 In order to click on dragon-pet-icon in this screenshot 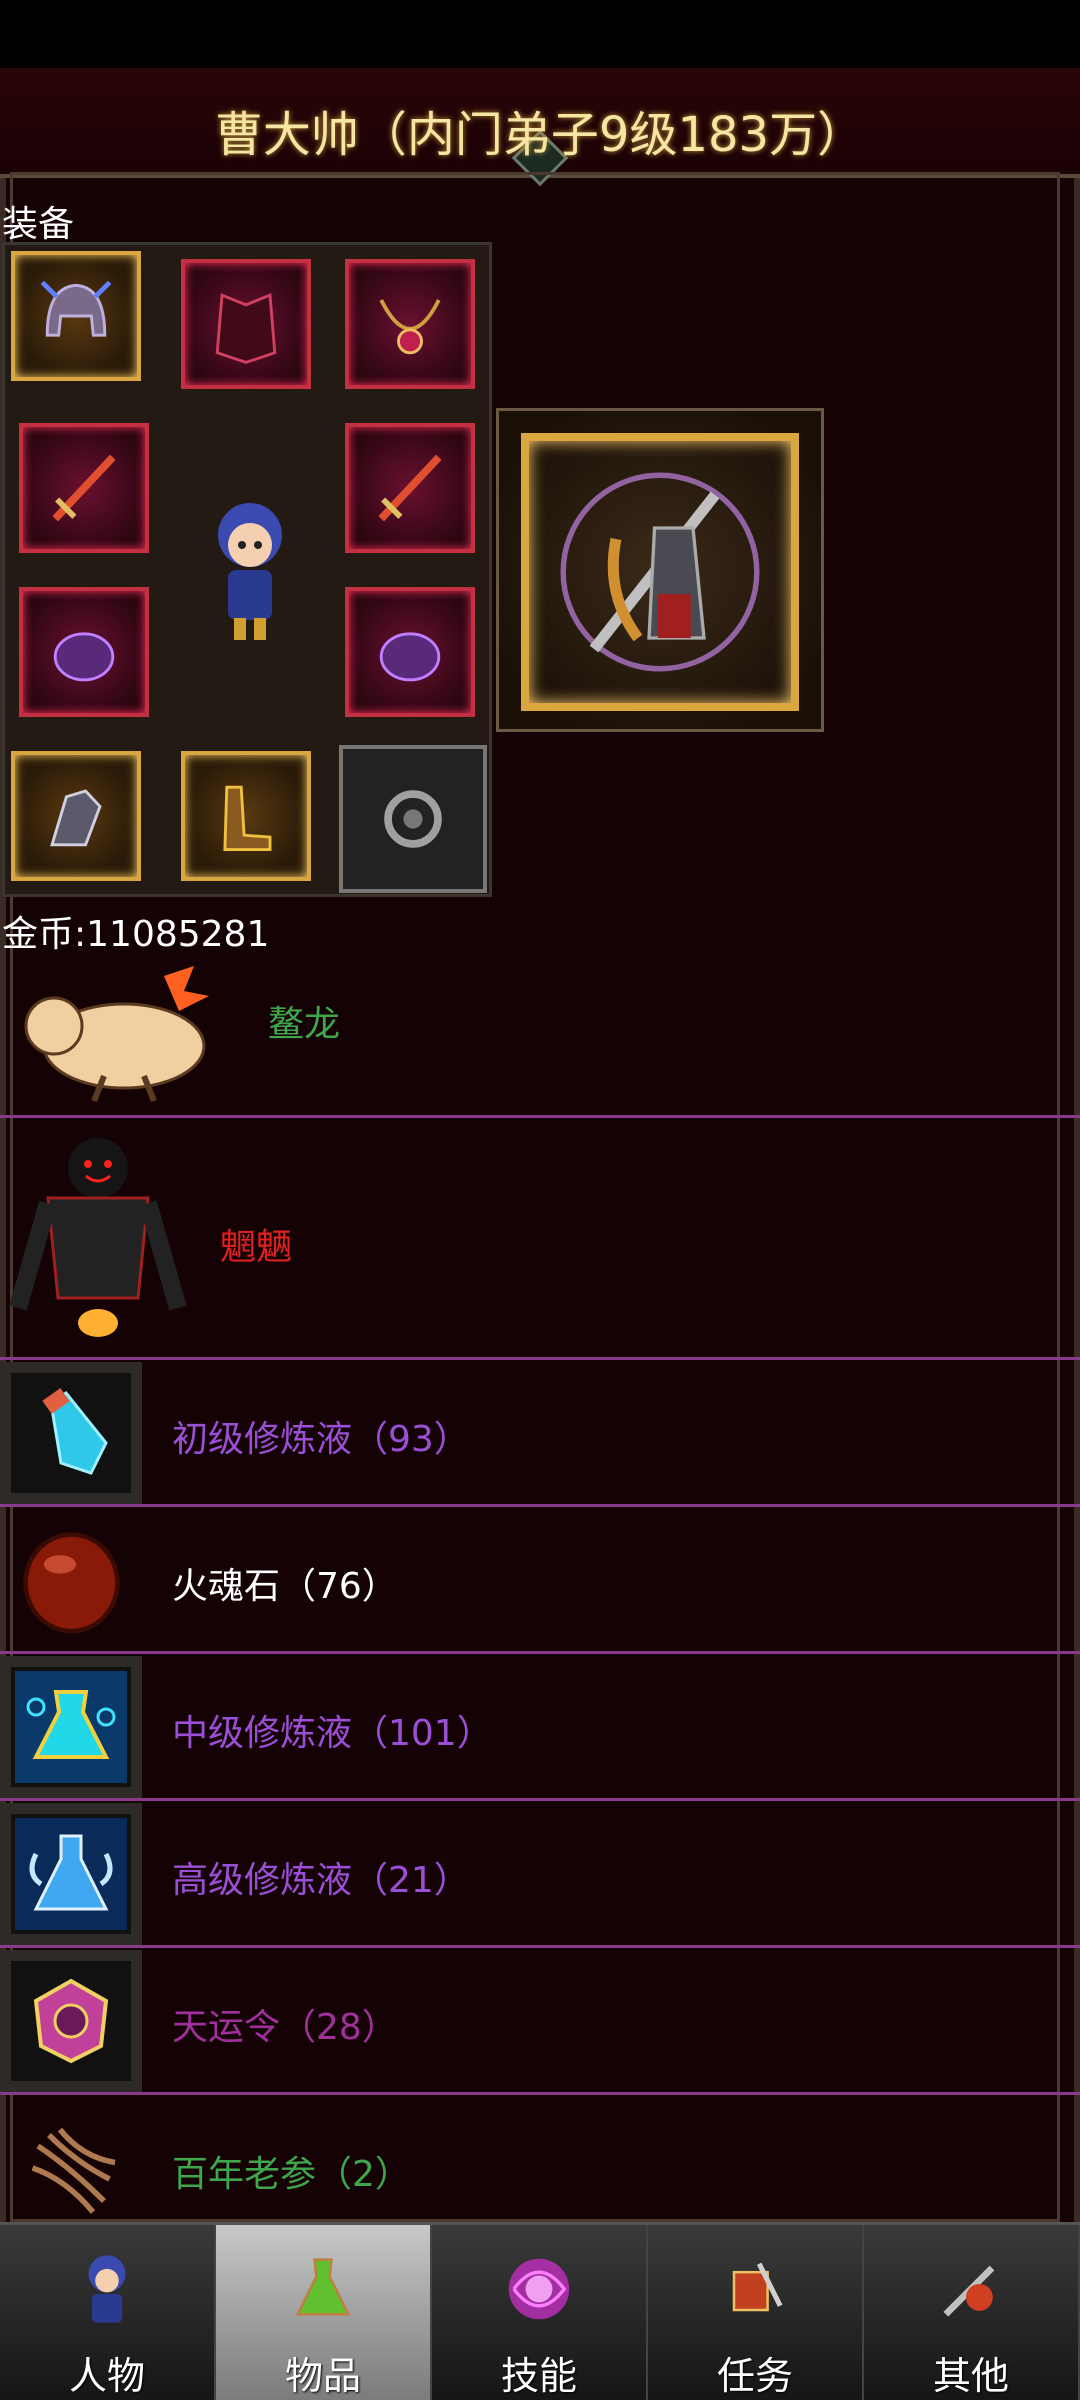, I will do `click(116, 1034)`.